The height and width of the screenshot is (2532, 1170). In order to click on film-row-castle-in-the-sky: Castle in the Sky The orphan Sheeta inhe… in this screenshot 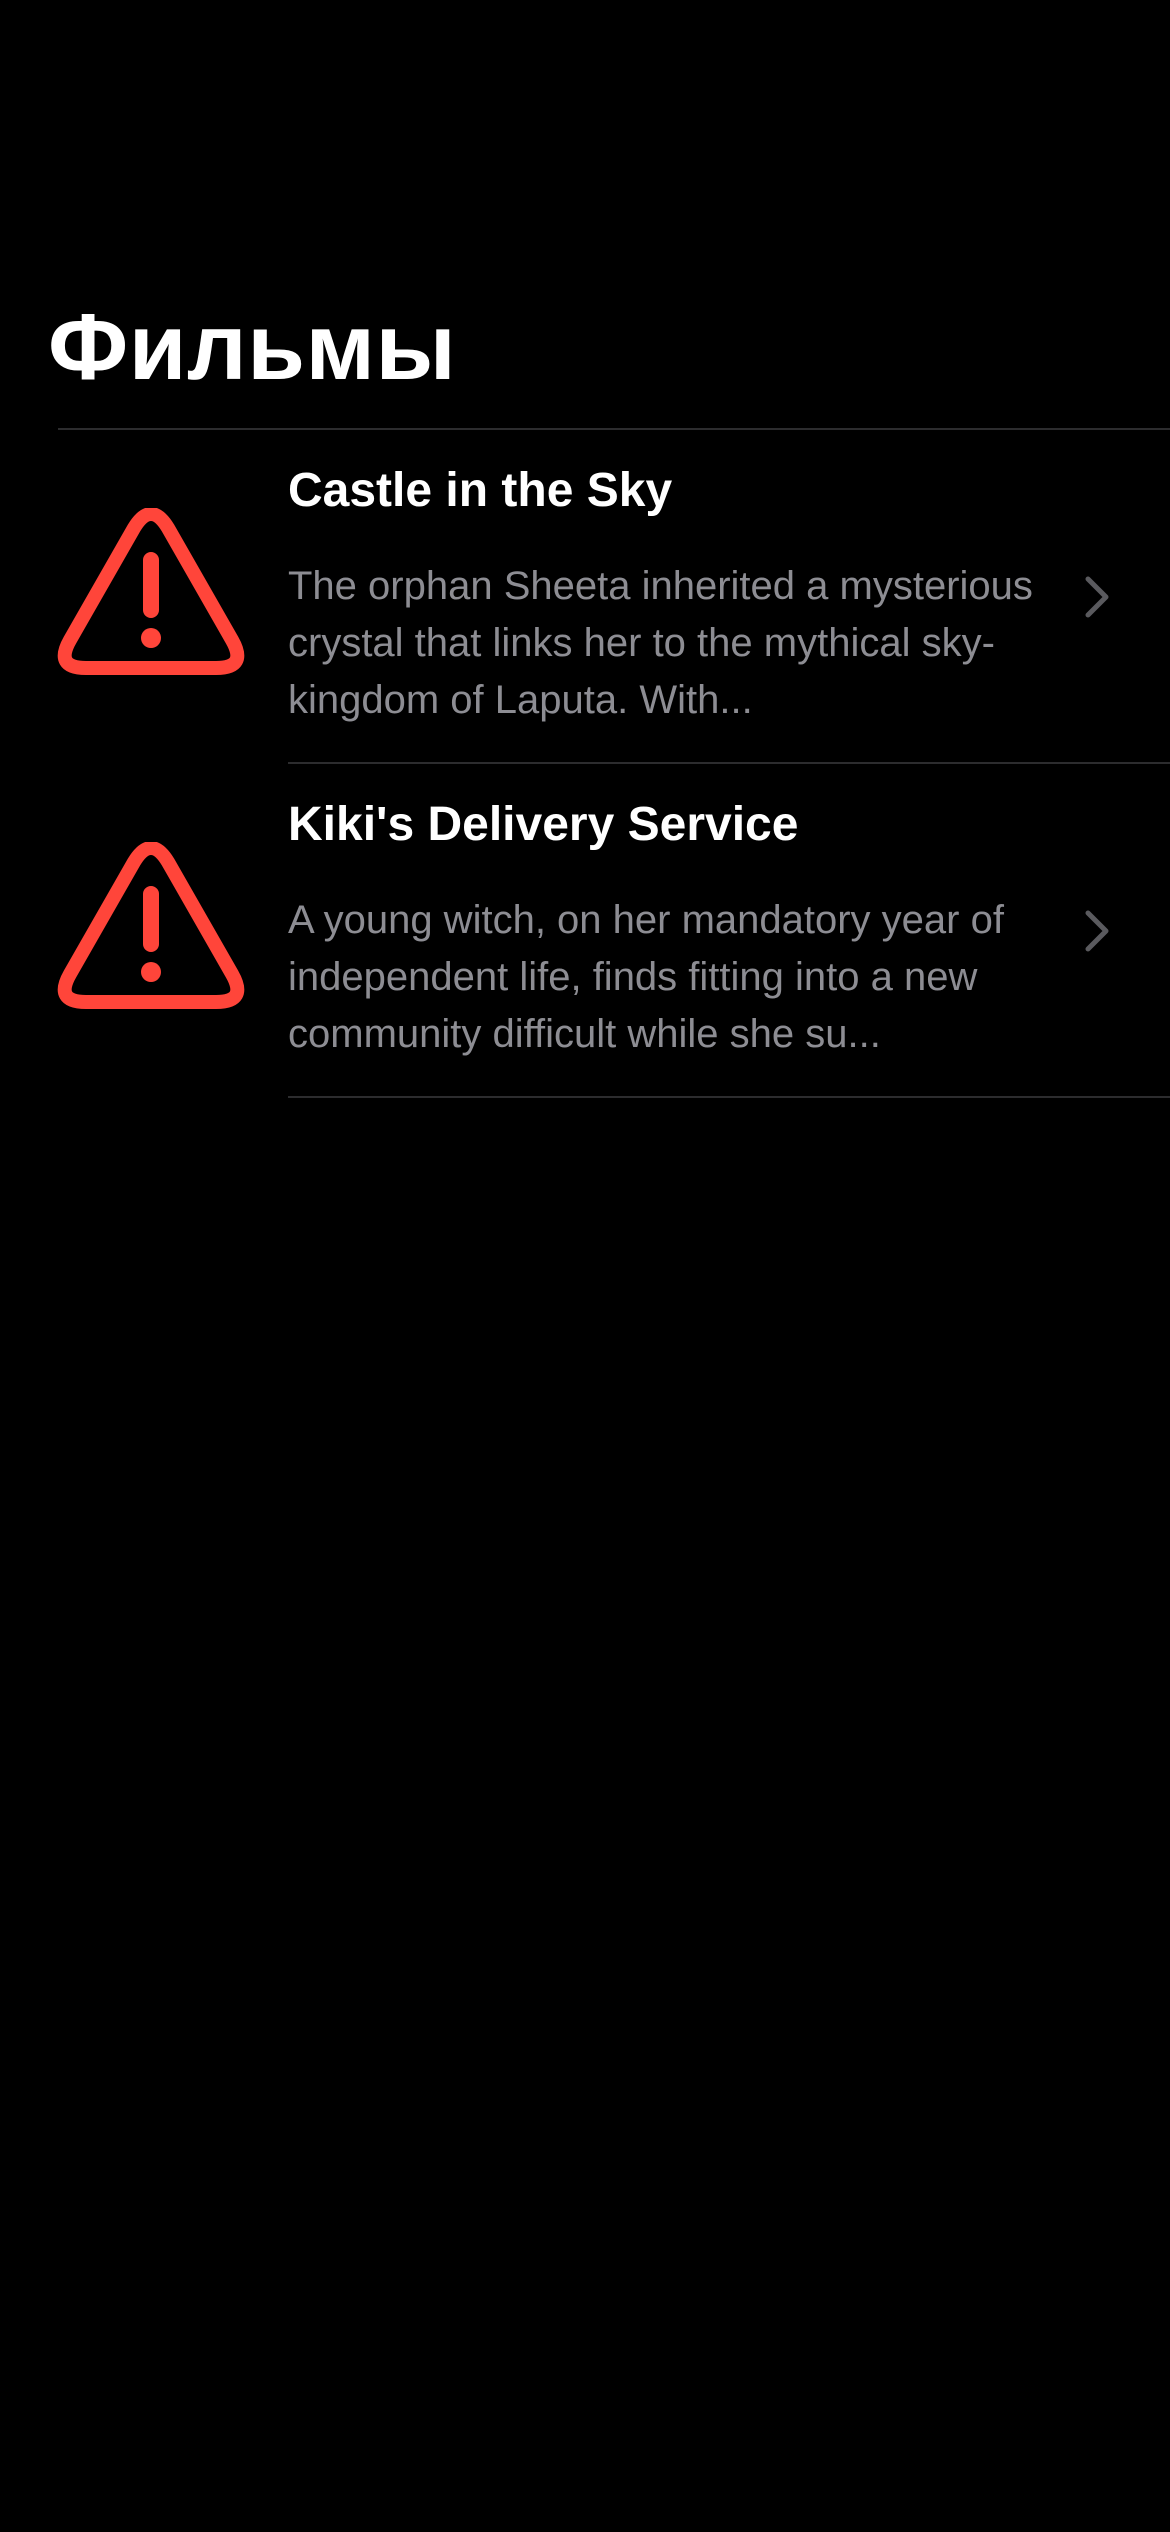, I will do `click(585, 597)`.